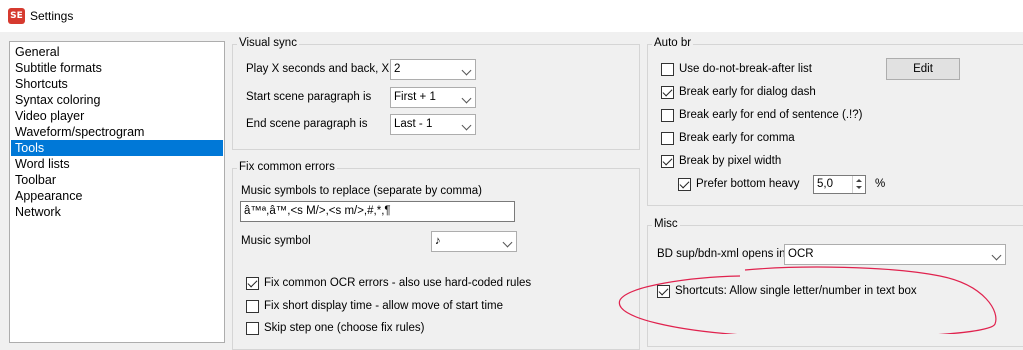  Describe the element at coordinates (825, 184) in the screenshot. I see `prefer-bottom-heavy-value: 5,0` at that location.